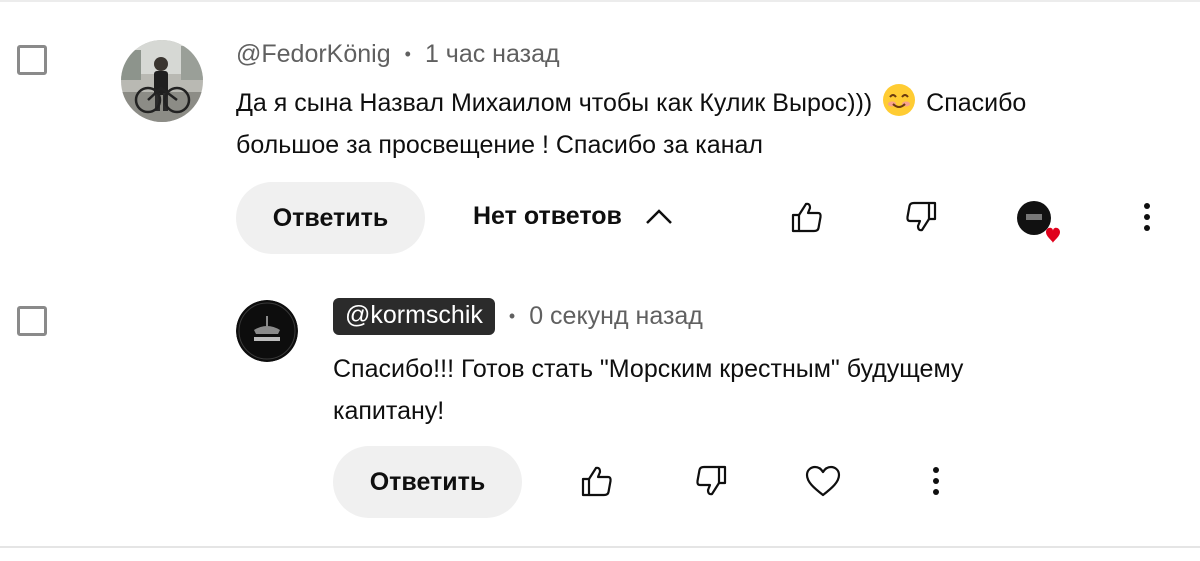  I want to click on replies-toggle-label: Нет ответов, so click(547, 216).